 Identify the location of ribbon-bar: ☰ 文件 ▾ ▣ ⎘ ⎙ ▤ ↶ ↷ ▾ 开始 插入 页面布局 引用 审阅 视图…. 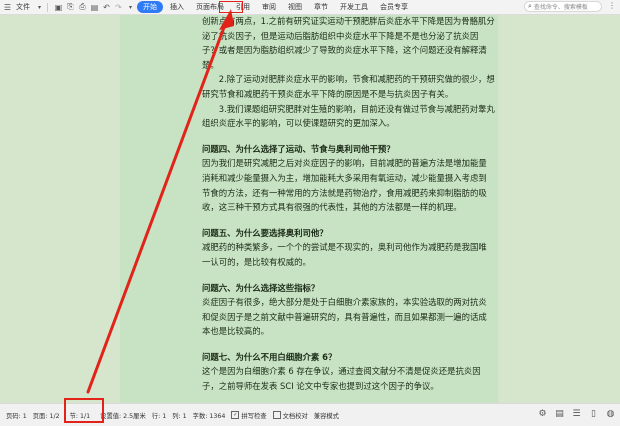
(310, 7).